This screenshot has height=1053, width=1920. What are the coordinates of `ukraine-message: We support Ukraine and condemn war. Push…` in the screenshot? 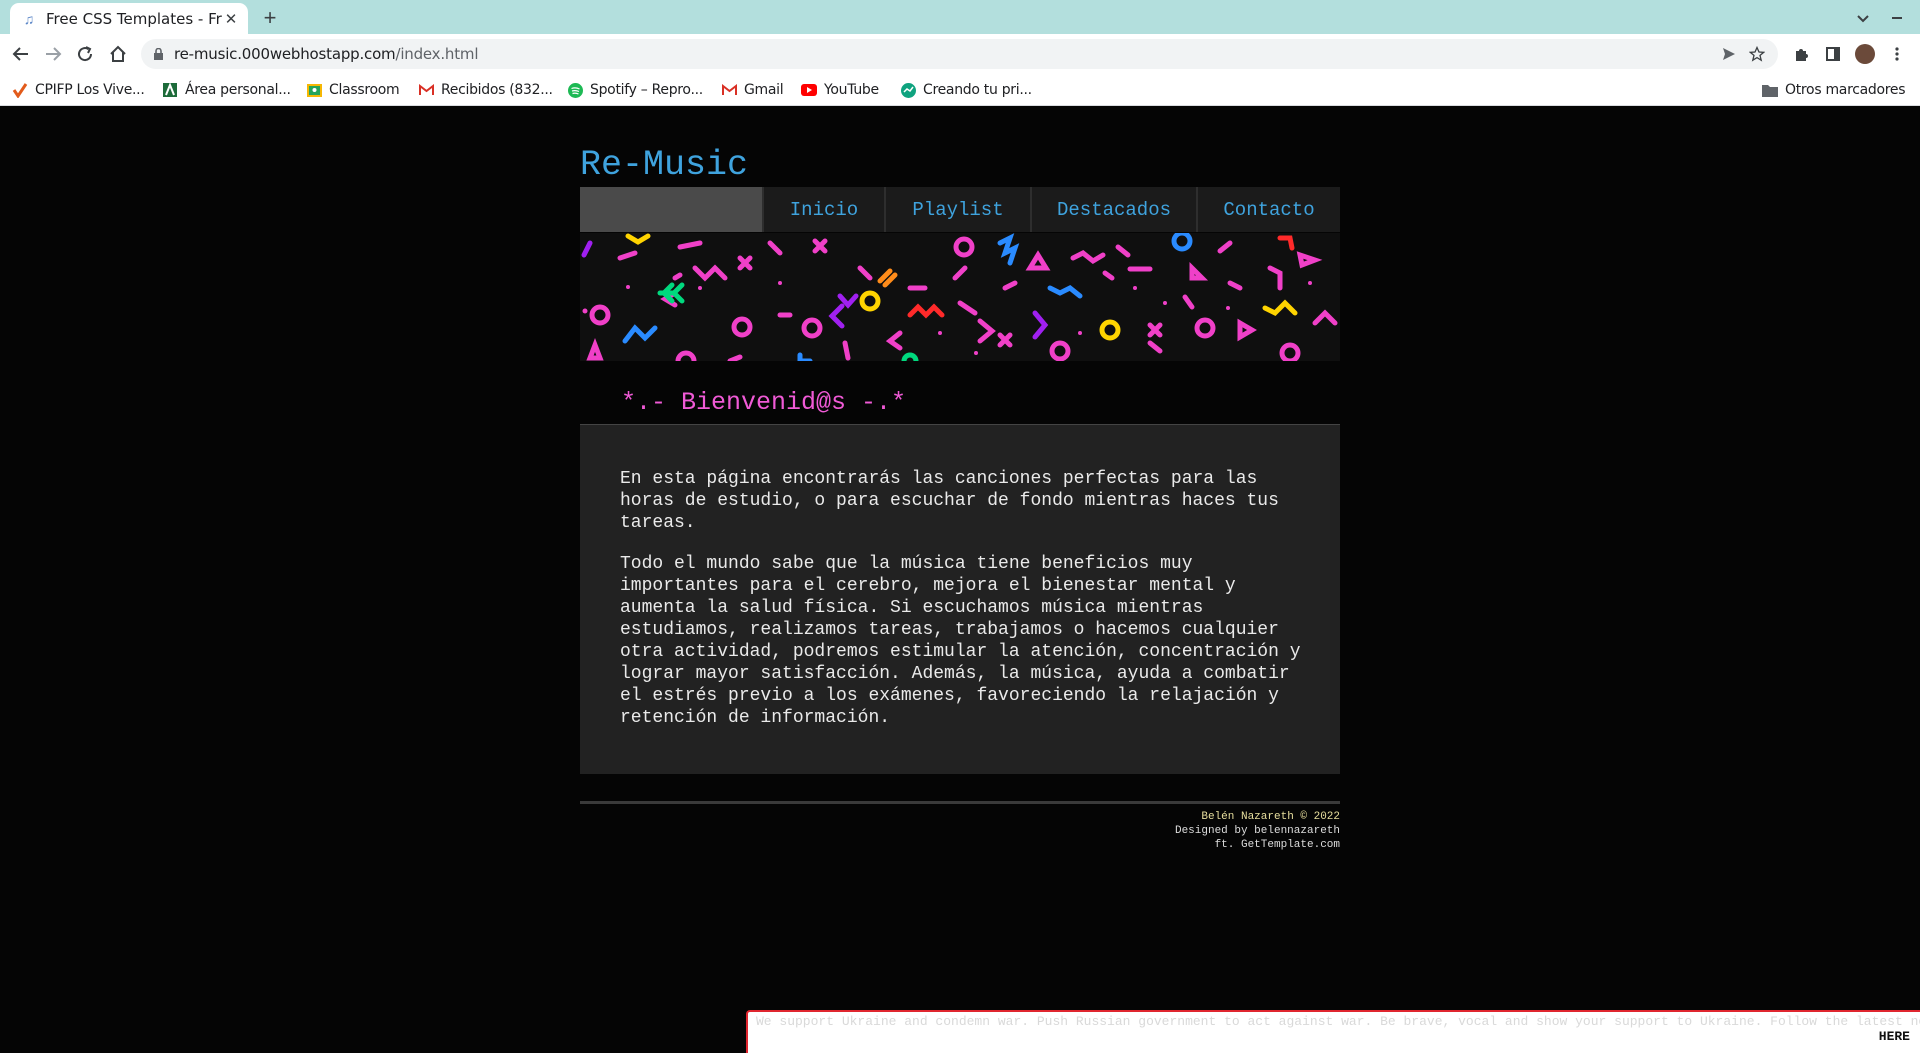 It's located at (1338, 1021).